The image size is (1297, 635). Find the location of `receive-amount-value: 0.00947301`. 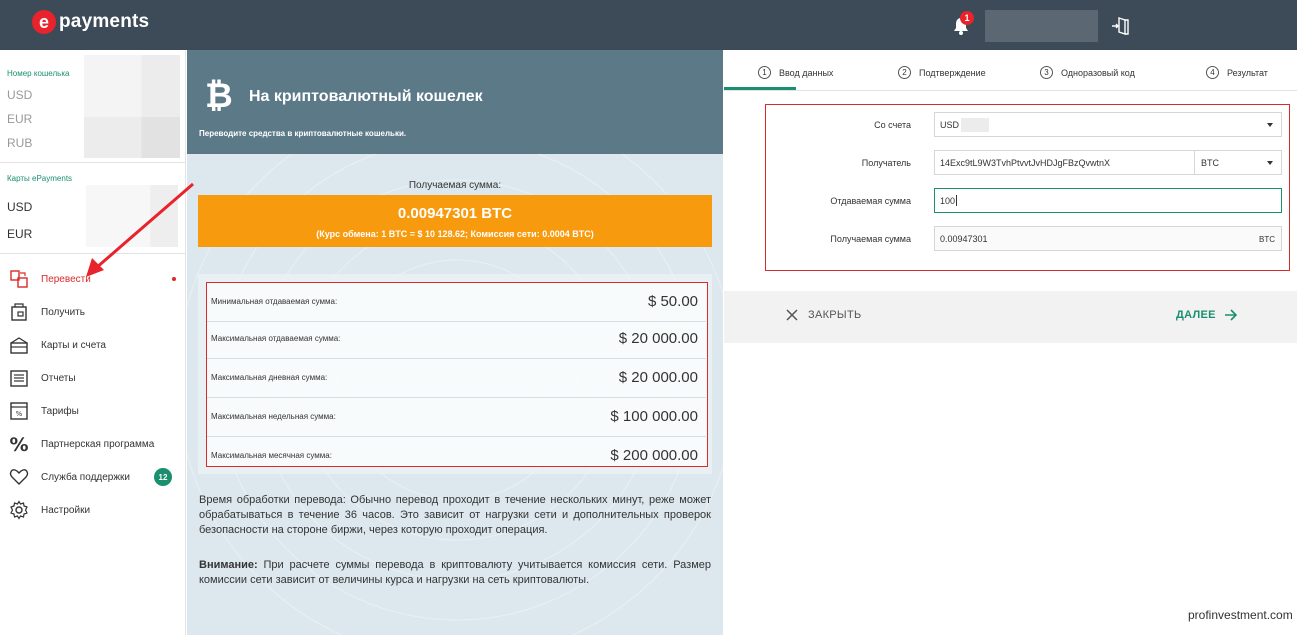

receive-amount-value: 0.00947301 is located at coordinates (964, 238).